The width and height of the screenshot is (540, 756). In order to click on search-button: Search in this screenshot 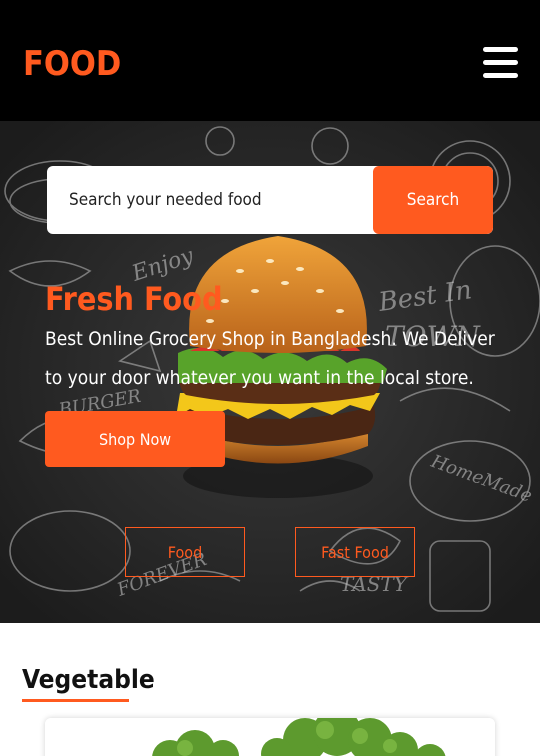, I will do `click(433, 200)`.